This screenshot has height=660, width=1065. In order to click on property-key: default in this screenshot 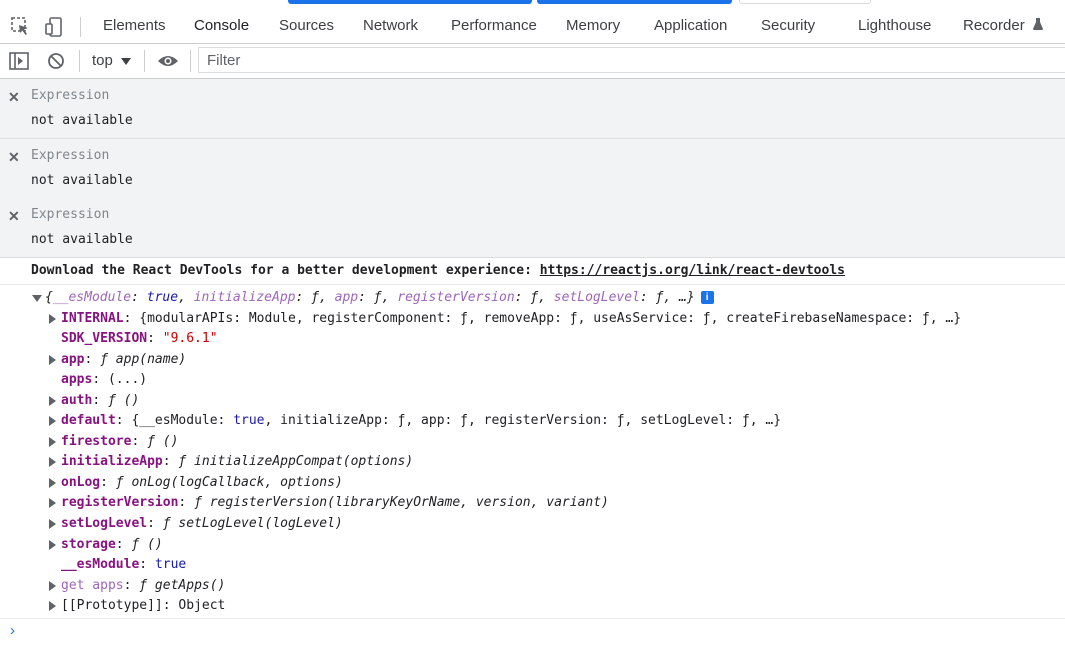, I will do `click(88, 420)`.